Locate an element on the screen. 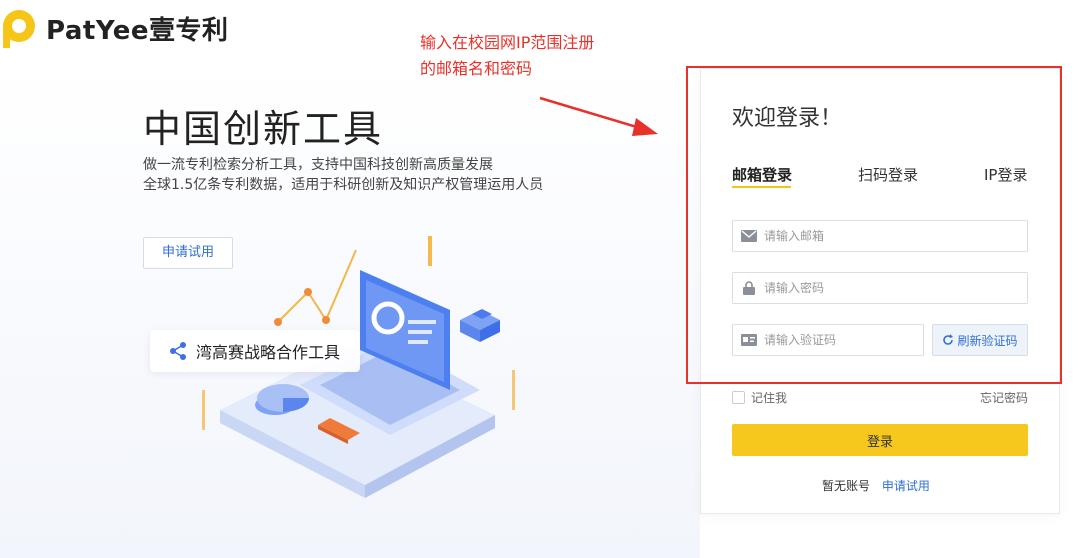 The image size is (1080, 558). refresh-icon is located at coordinates (948, 339).